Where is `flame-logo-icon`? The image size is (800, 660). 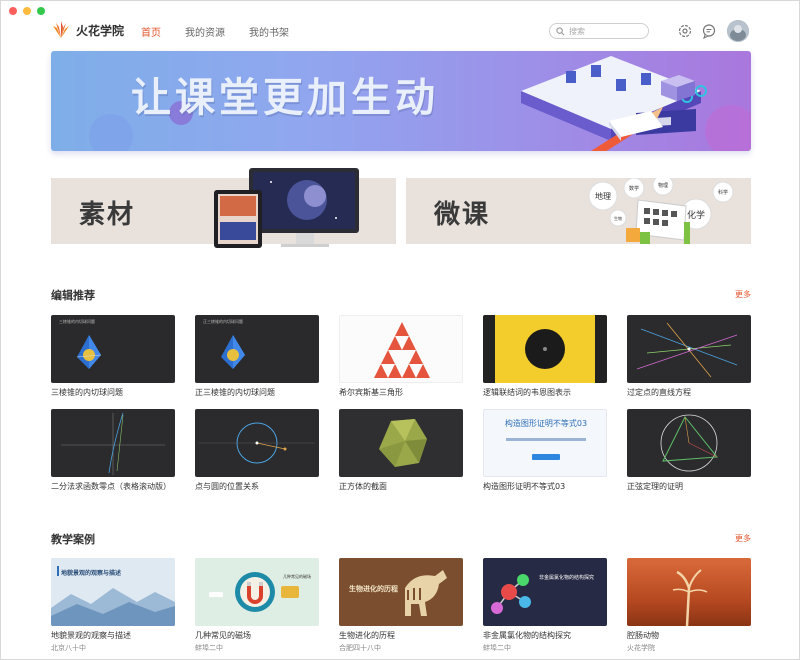 flame-logo-icon is located at coordinates (61, 29).